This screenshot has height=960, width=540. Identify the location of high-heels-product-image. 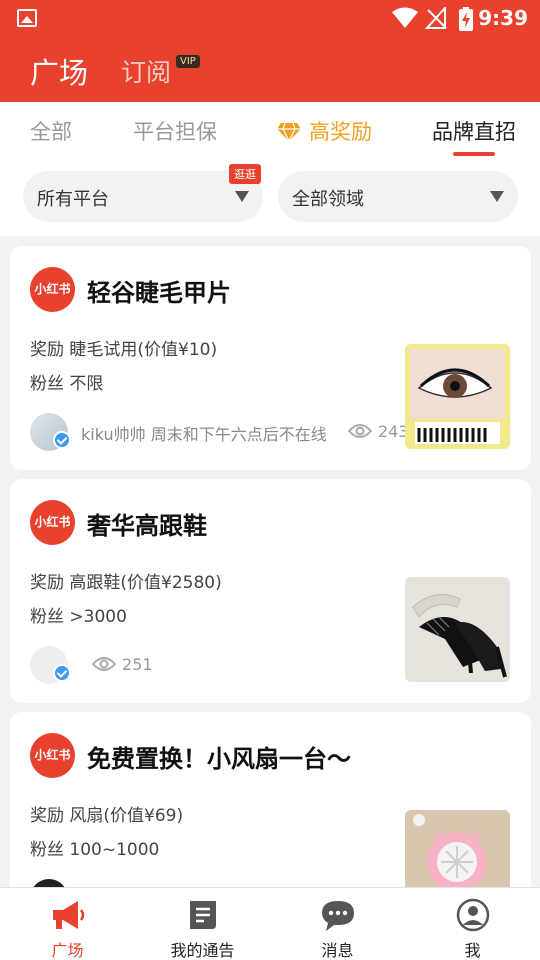
(457, 629).